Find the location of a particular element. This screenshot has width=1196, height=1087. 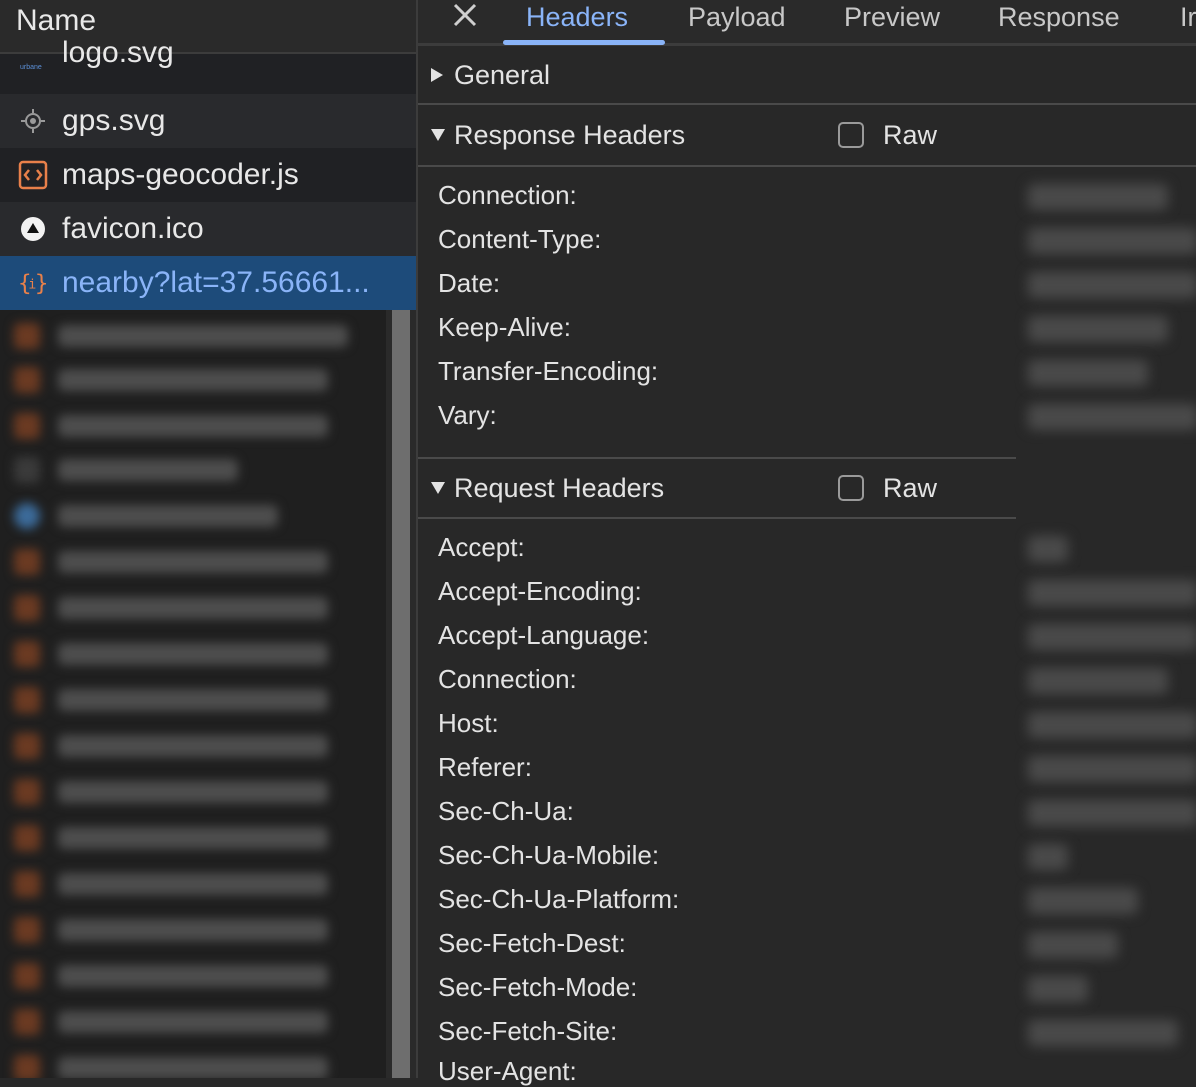

logo-image-icon: urbane is located at coordinates (33, 67).